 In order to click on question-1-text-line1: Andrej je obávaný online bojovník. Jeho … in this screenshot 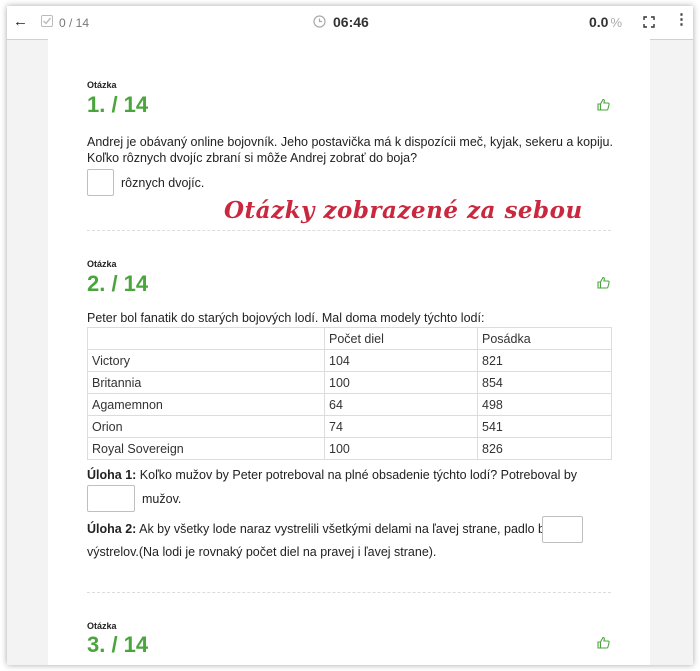, I will do `click(350, 142)`.